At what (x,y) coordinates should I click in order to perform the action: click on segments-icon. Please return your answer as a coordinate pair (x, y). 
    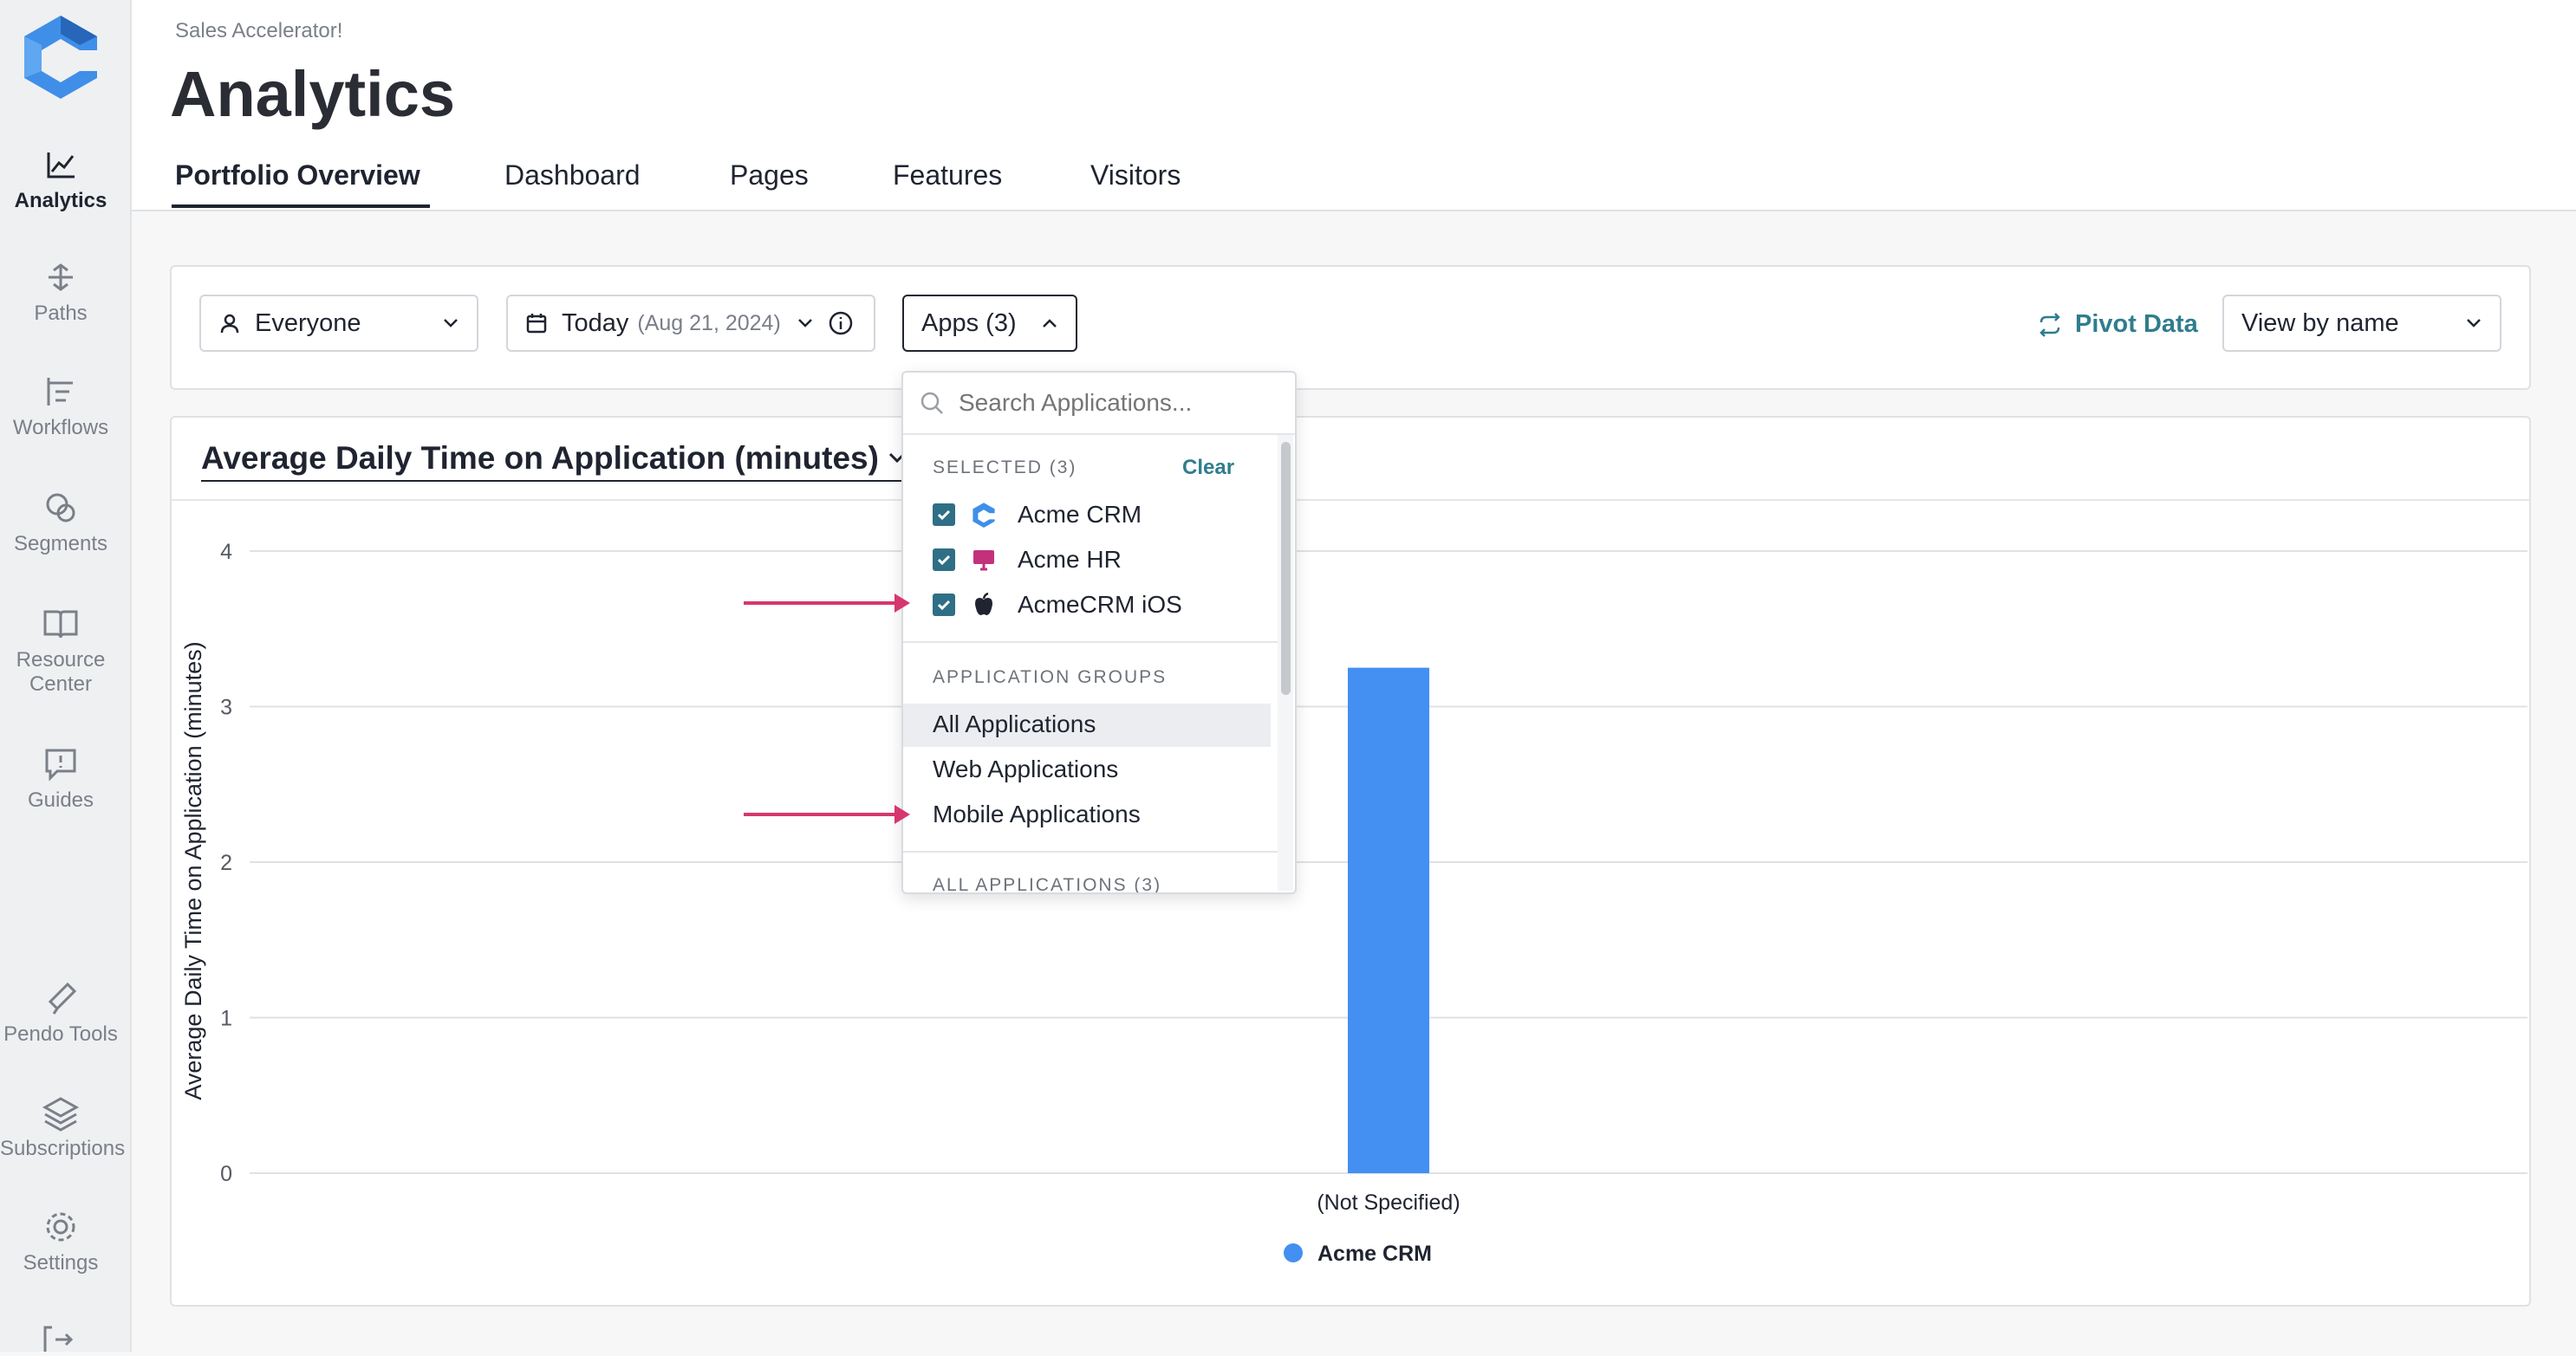
    Looking at the image, I should click on (60, 508).